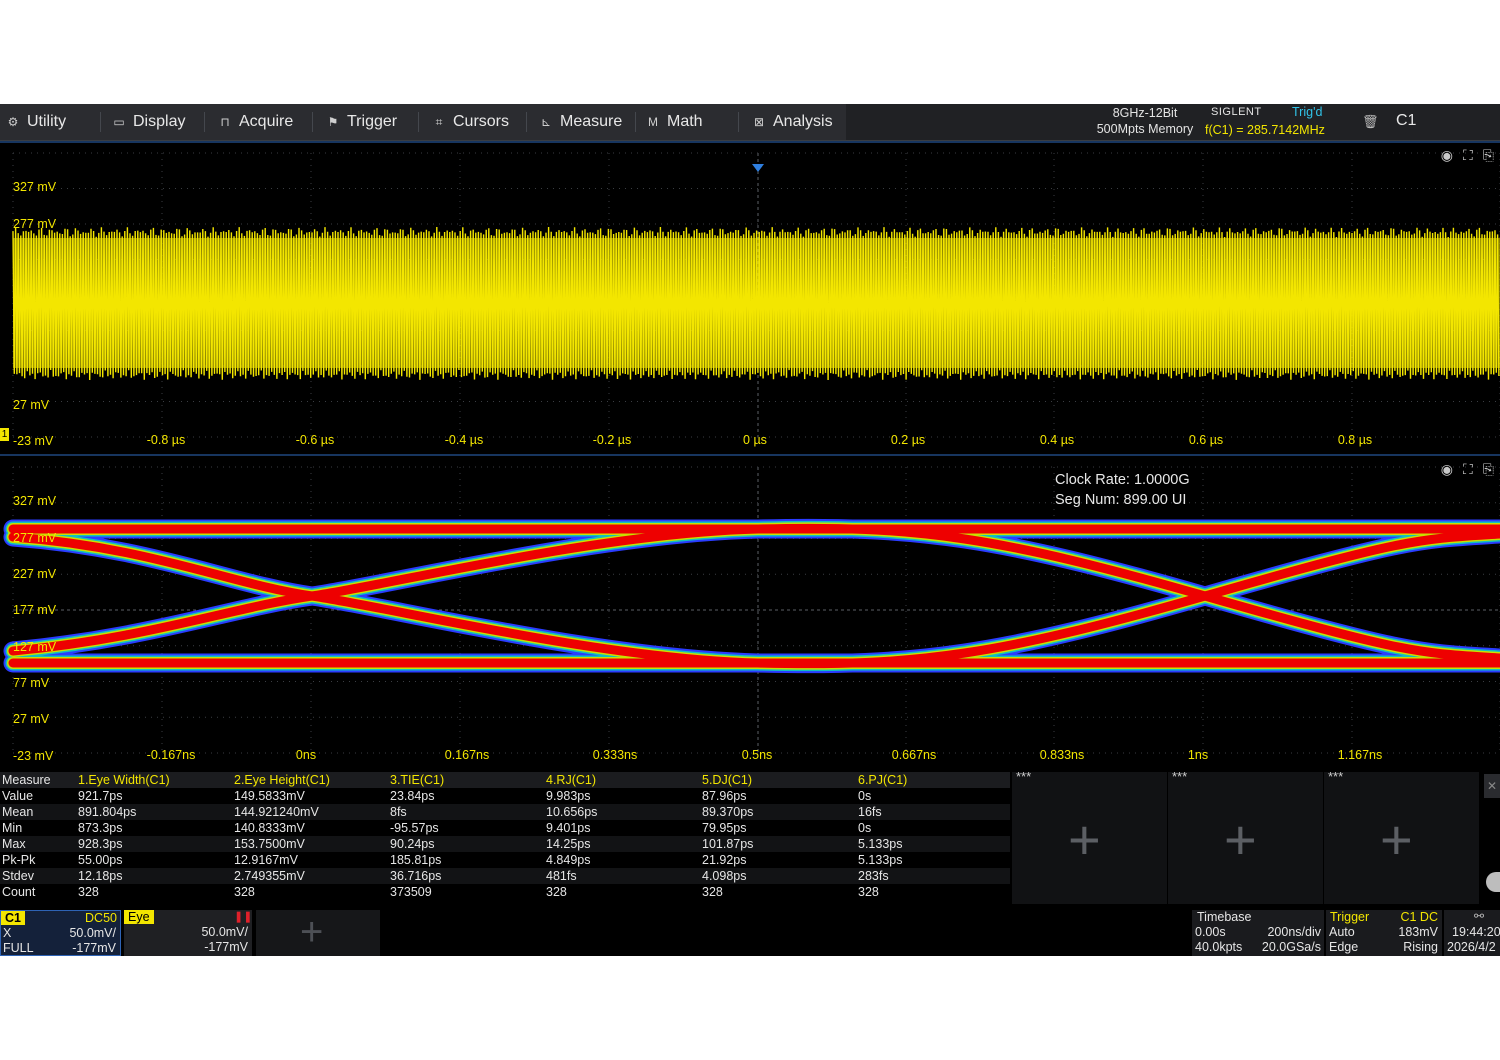  What do you see at coordinates (1350, 917) in the screenshot?
I see `trigger-title: Trigger` at bounding box center [1350, 917].